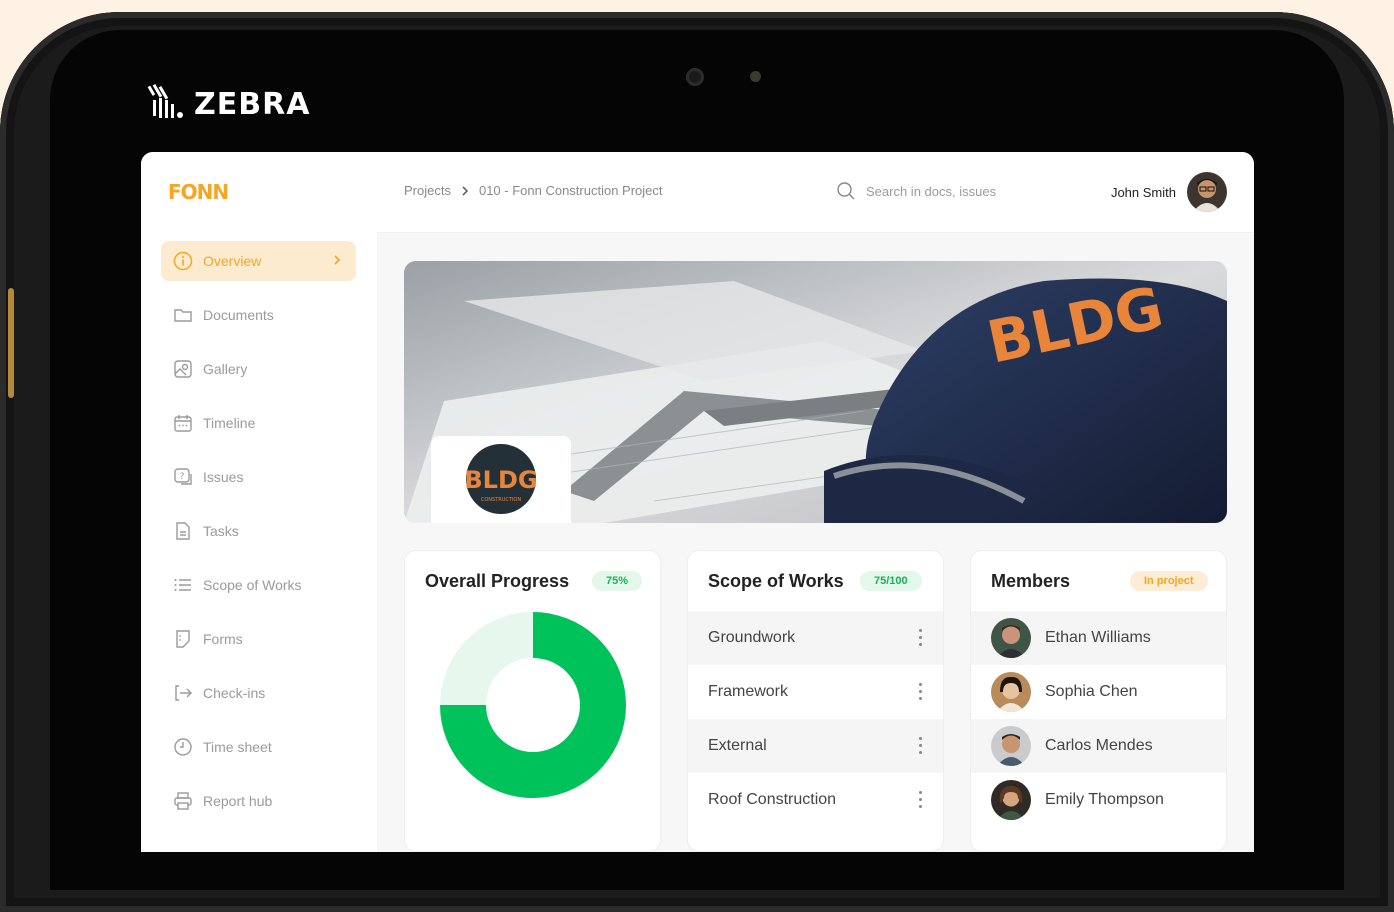 The image size is (1394, 912). I want to click on sidebar-item-report-hub: Report hub, so click(258, 801).